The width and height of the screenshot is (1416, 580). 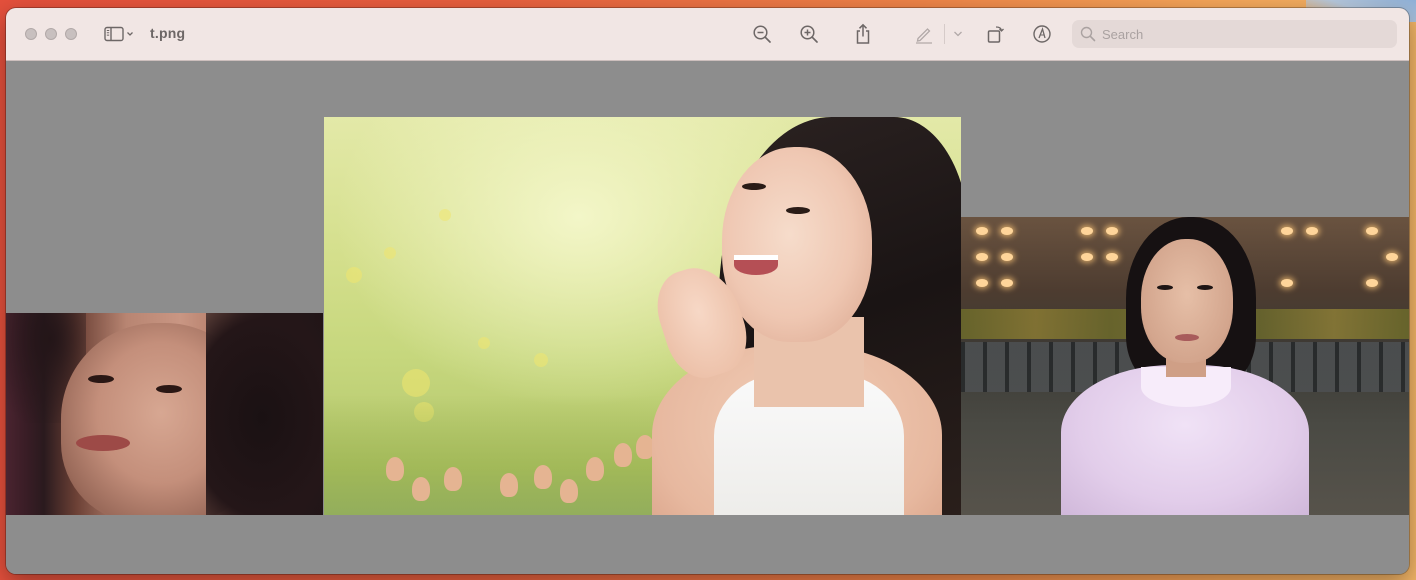 I want to click on search-field, so click(x=1234, y=34).